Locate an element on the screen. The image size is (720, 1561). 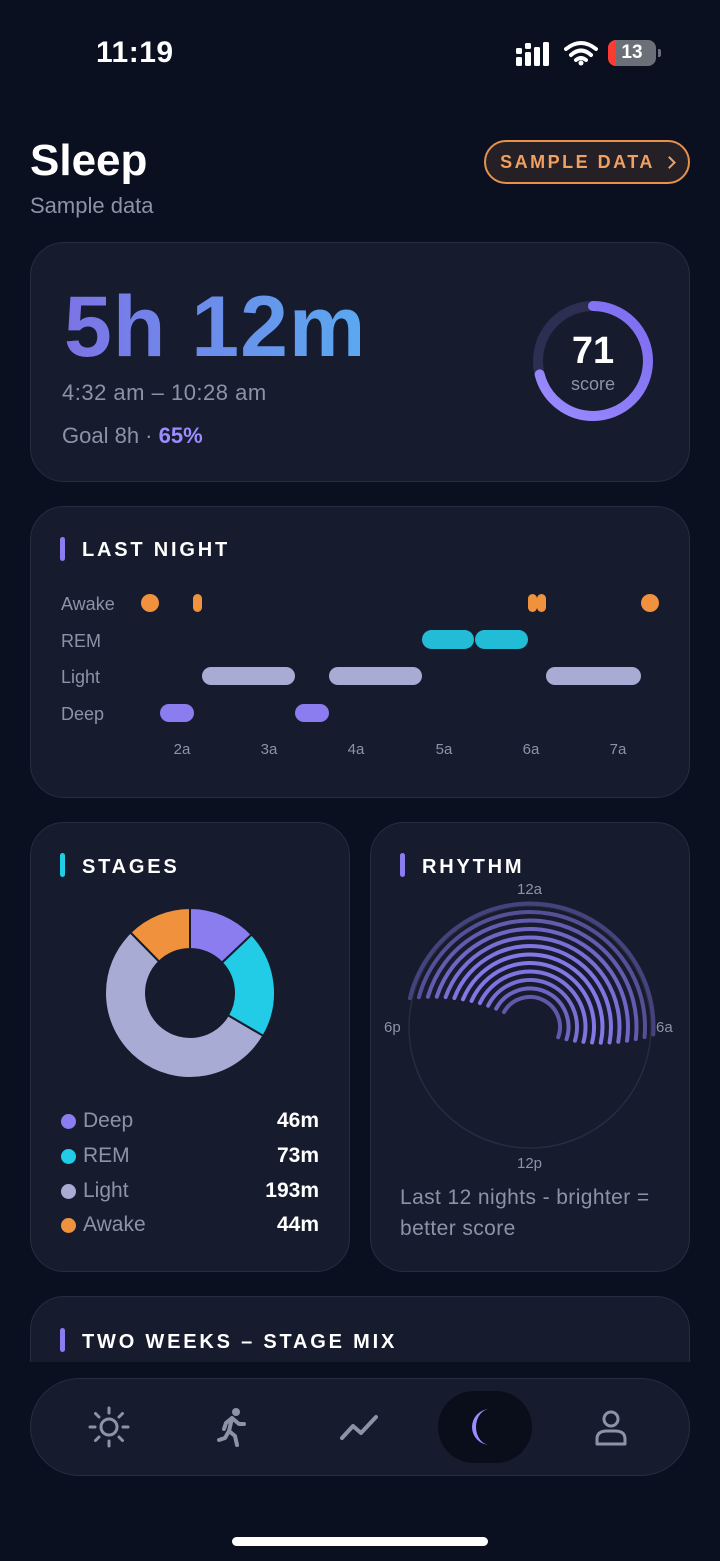
cellular-signal-icon is located at coordinates (532, 54).